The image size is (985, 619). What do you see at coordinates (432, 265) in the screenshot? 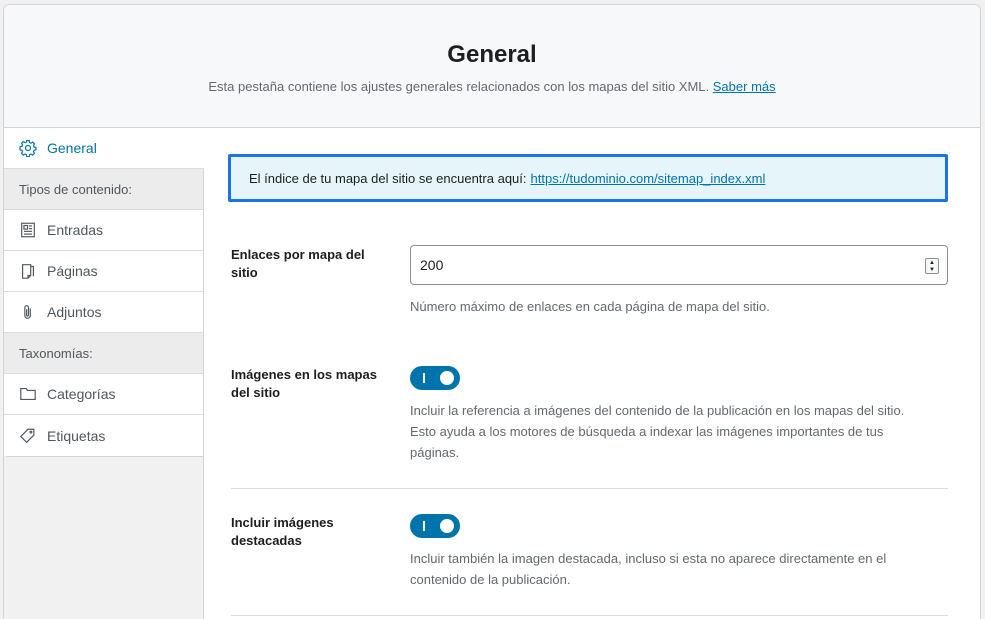
I see `links-per-sitemap-value: 200` at bounding box center [432, 265].